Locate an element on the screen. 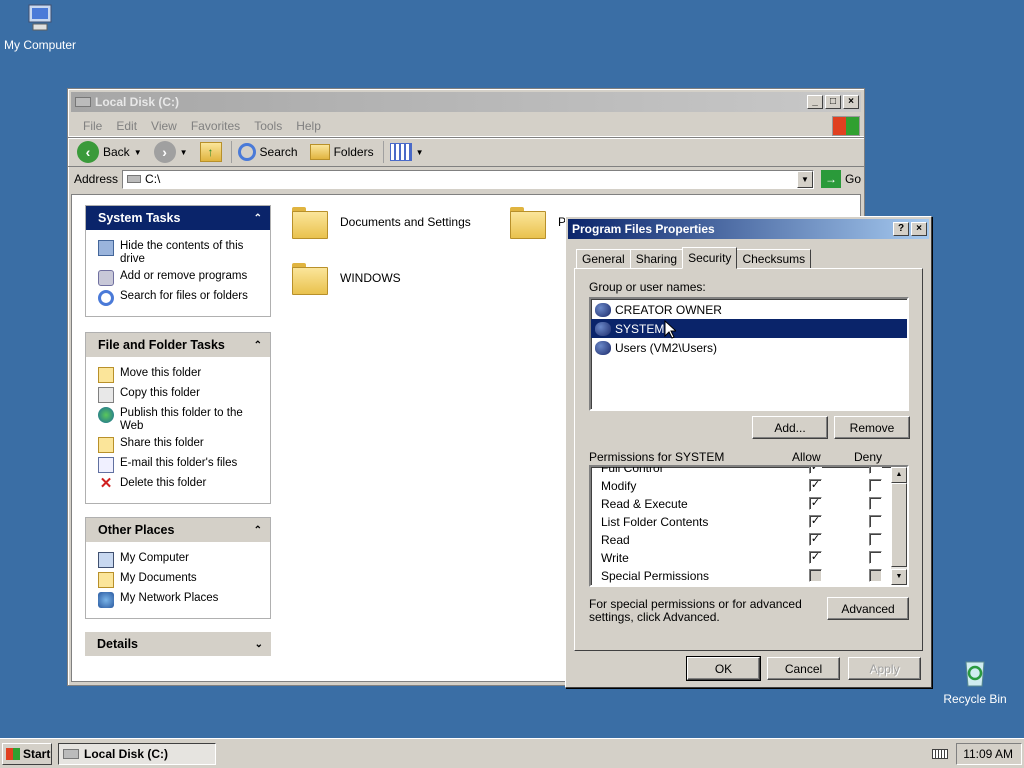  menu-file: File is located at coordinates (92, 126).